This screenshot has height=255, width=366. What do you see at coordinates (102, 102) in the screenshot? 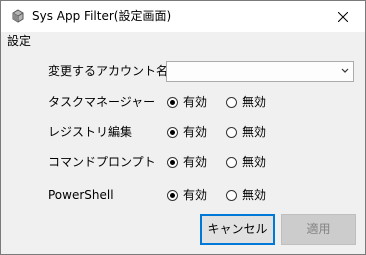
I see `task-manager-label: タスクマネージャー` at bounding box center [102, 102].